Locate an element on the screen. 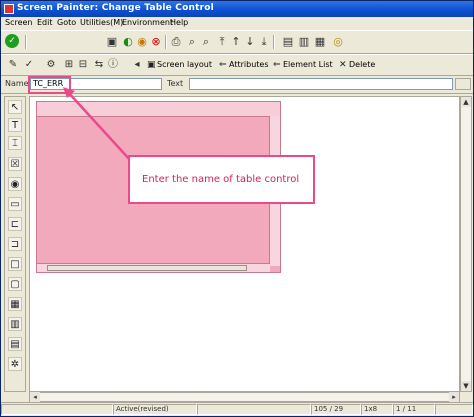 This screenshot has width=474, height=417. custom-control-icon: ▤ is located at coordinates (15, 344).